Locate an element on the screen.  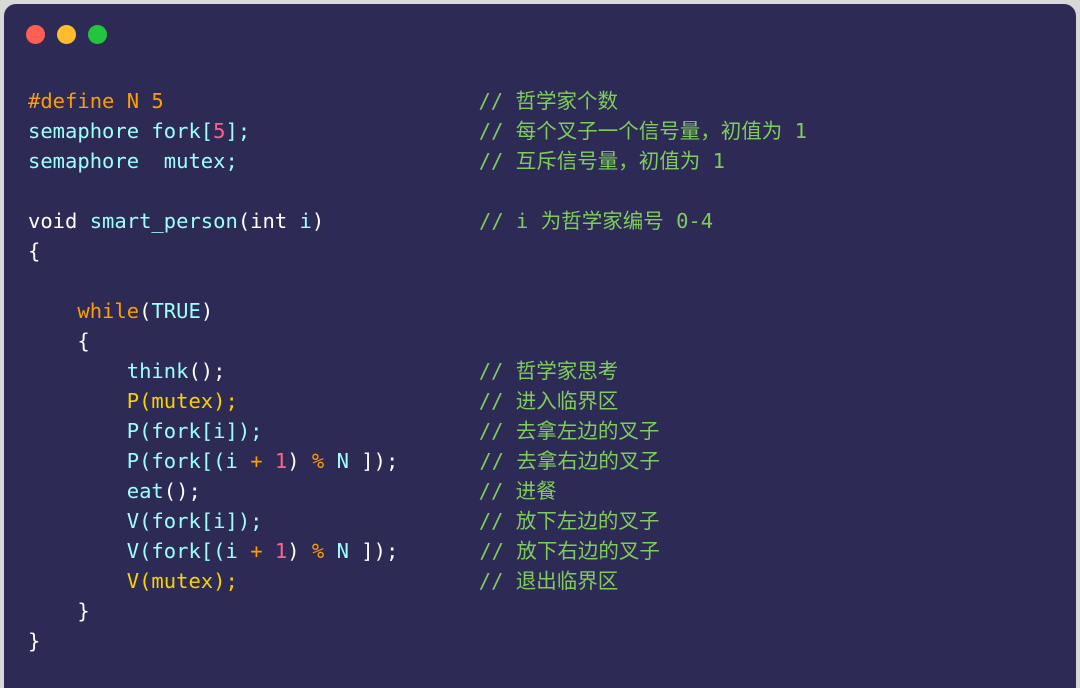
code-token: V(fork[( is located at coordinates (176, 551).